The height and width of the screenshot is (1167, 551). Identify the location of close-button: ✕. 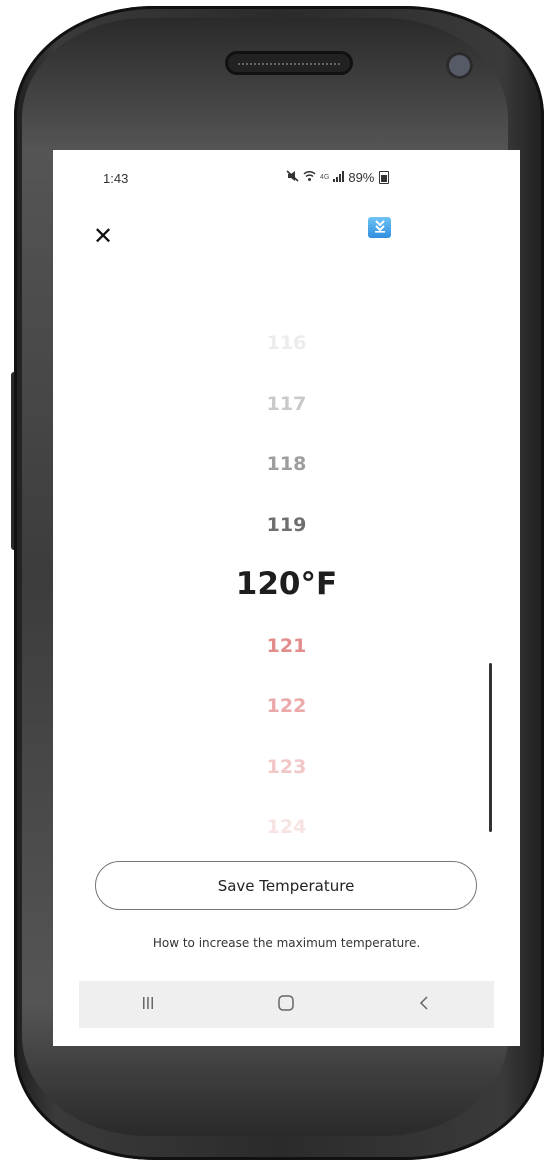
(103, 236).